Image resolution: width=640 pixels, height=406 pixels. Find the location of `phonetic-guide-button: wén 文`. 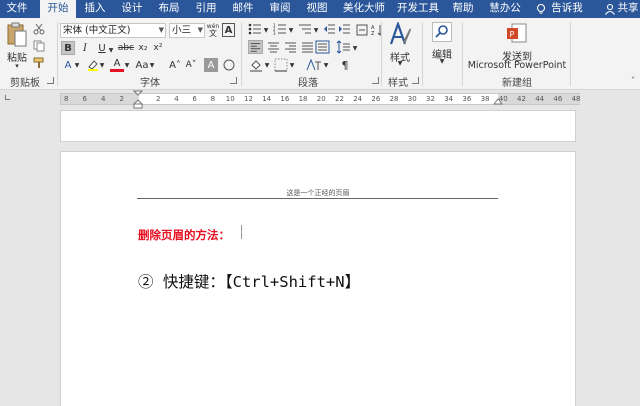

phonetic-guide-button: wén 文 is located at coordinates (213, 30).